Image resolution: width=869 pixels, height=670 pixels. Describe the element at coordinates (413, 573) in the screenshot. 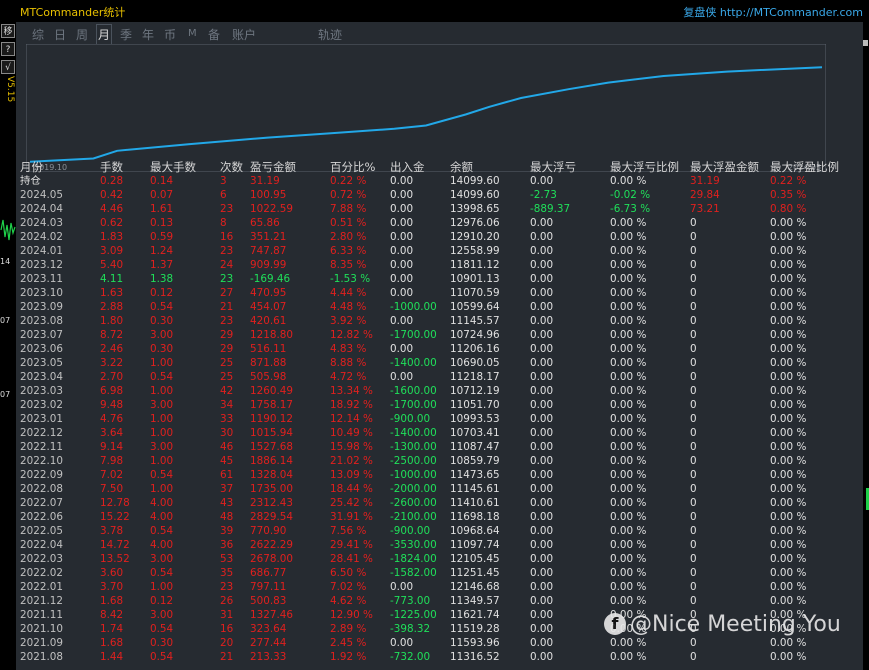

I see `cell-deposit: -1582.00` at that location.